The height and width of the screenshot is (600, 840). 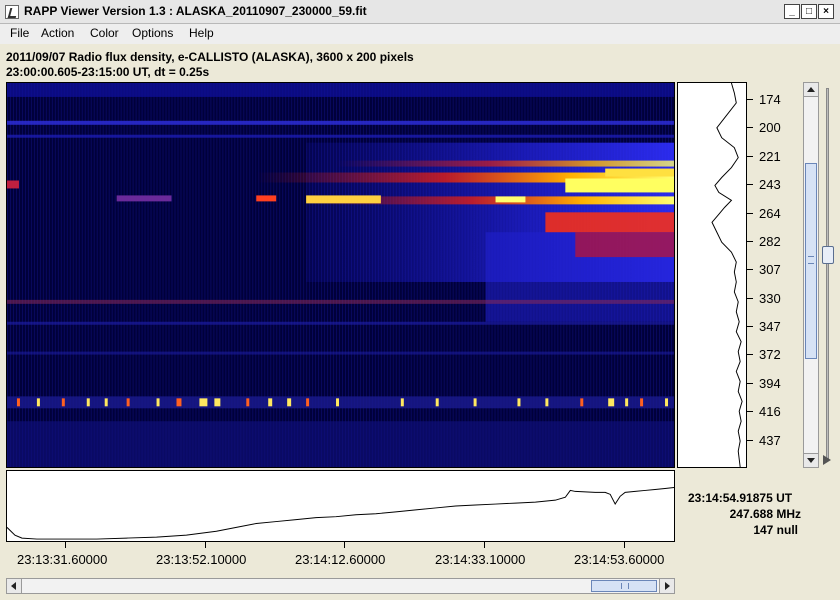 What do you see at coordinates (12, 12) in the screenshot?
I see `app-icon` at bounding box center [12, 12].